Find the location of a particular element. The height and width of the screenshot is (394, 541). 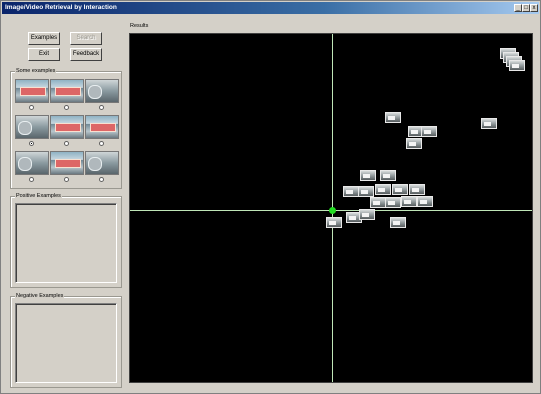

results-label: Results is located at coordinates (139, 26).